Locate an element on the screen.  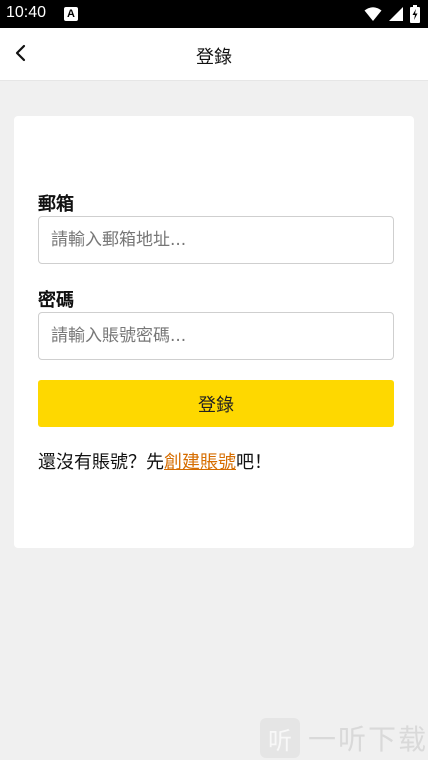
register-prompt: 還沒有賬號？先創建賬號吧！ is located at coordinates (155, 461).